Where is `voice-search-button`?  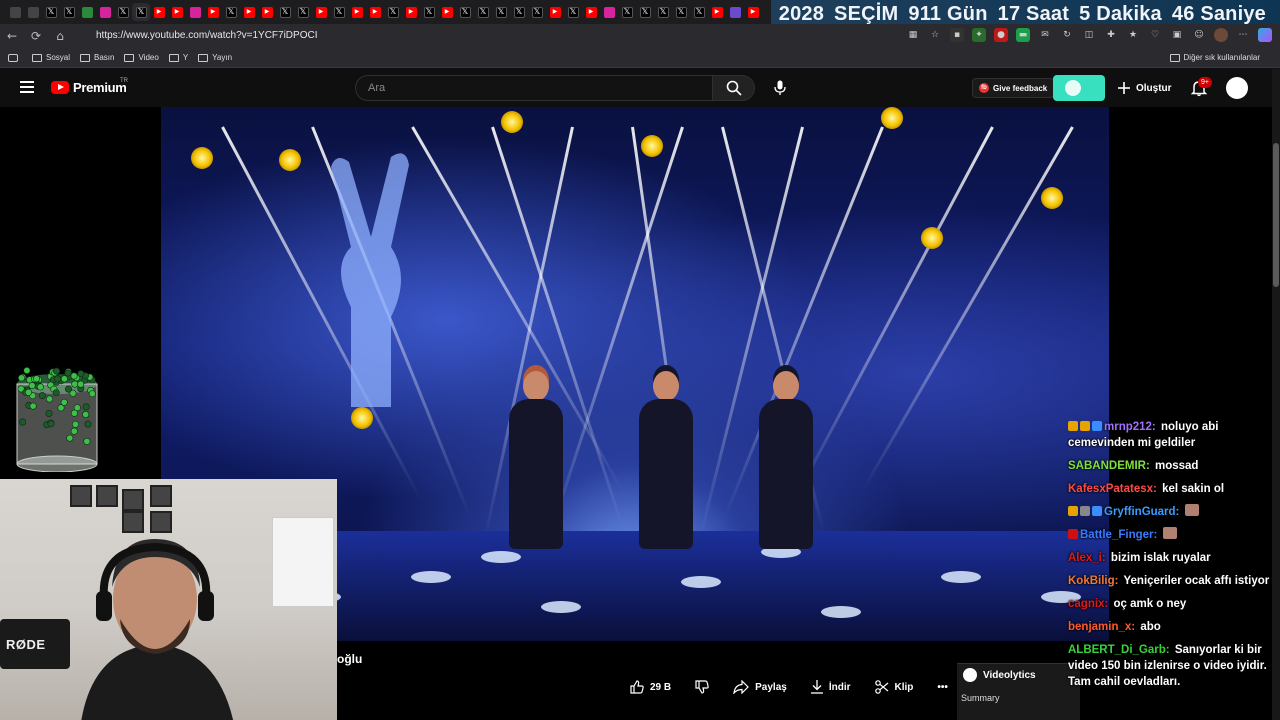 voice-search-button is located at coordinates (780, 88).